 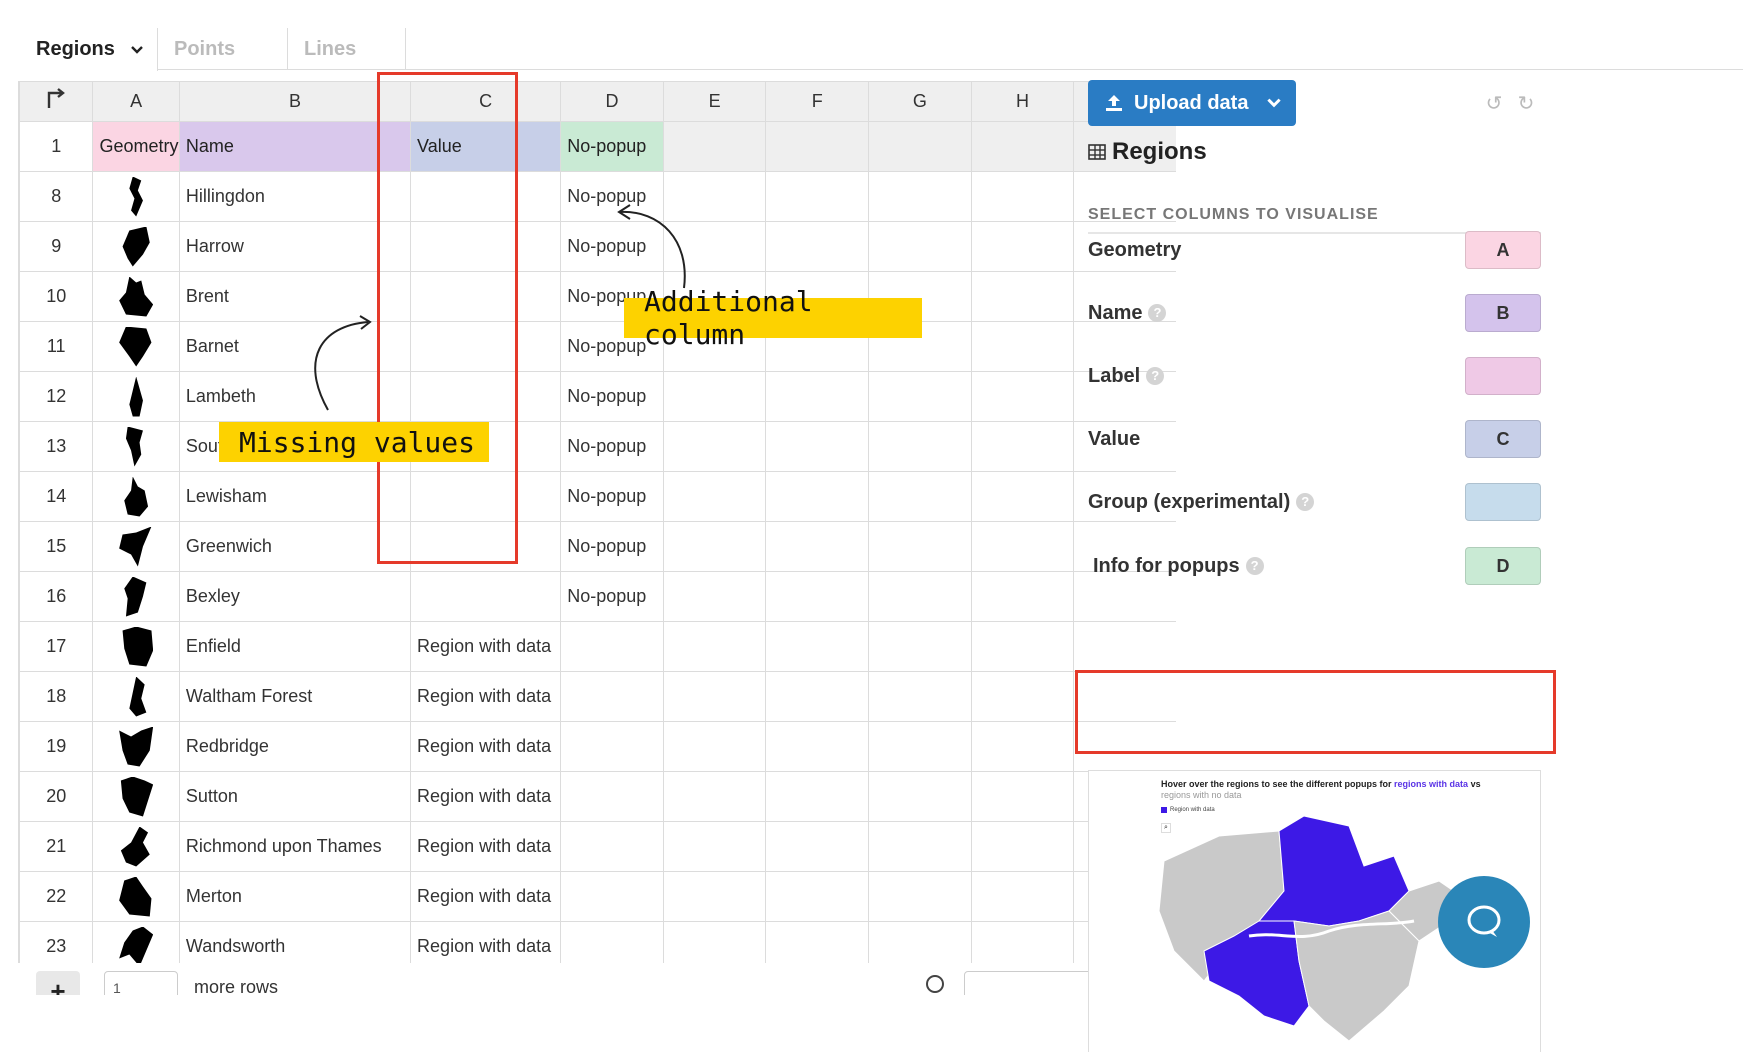 I want to click on column-select-label: Label?, so click(x=1314, y=376).